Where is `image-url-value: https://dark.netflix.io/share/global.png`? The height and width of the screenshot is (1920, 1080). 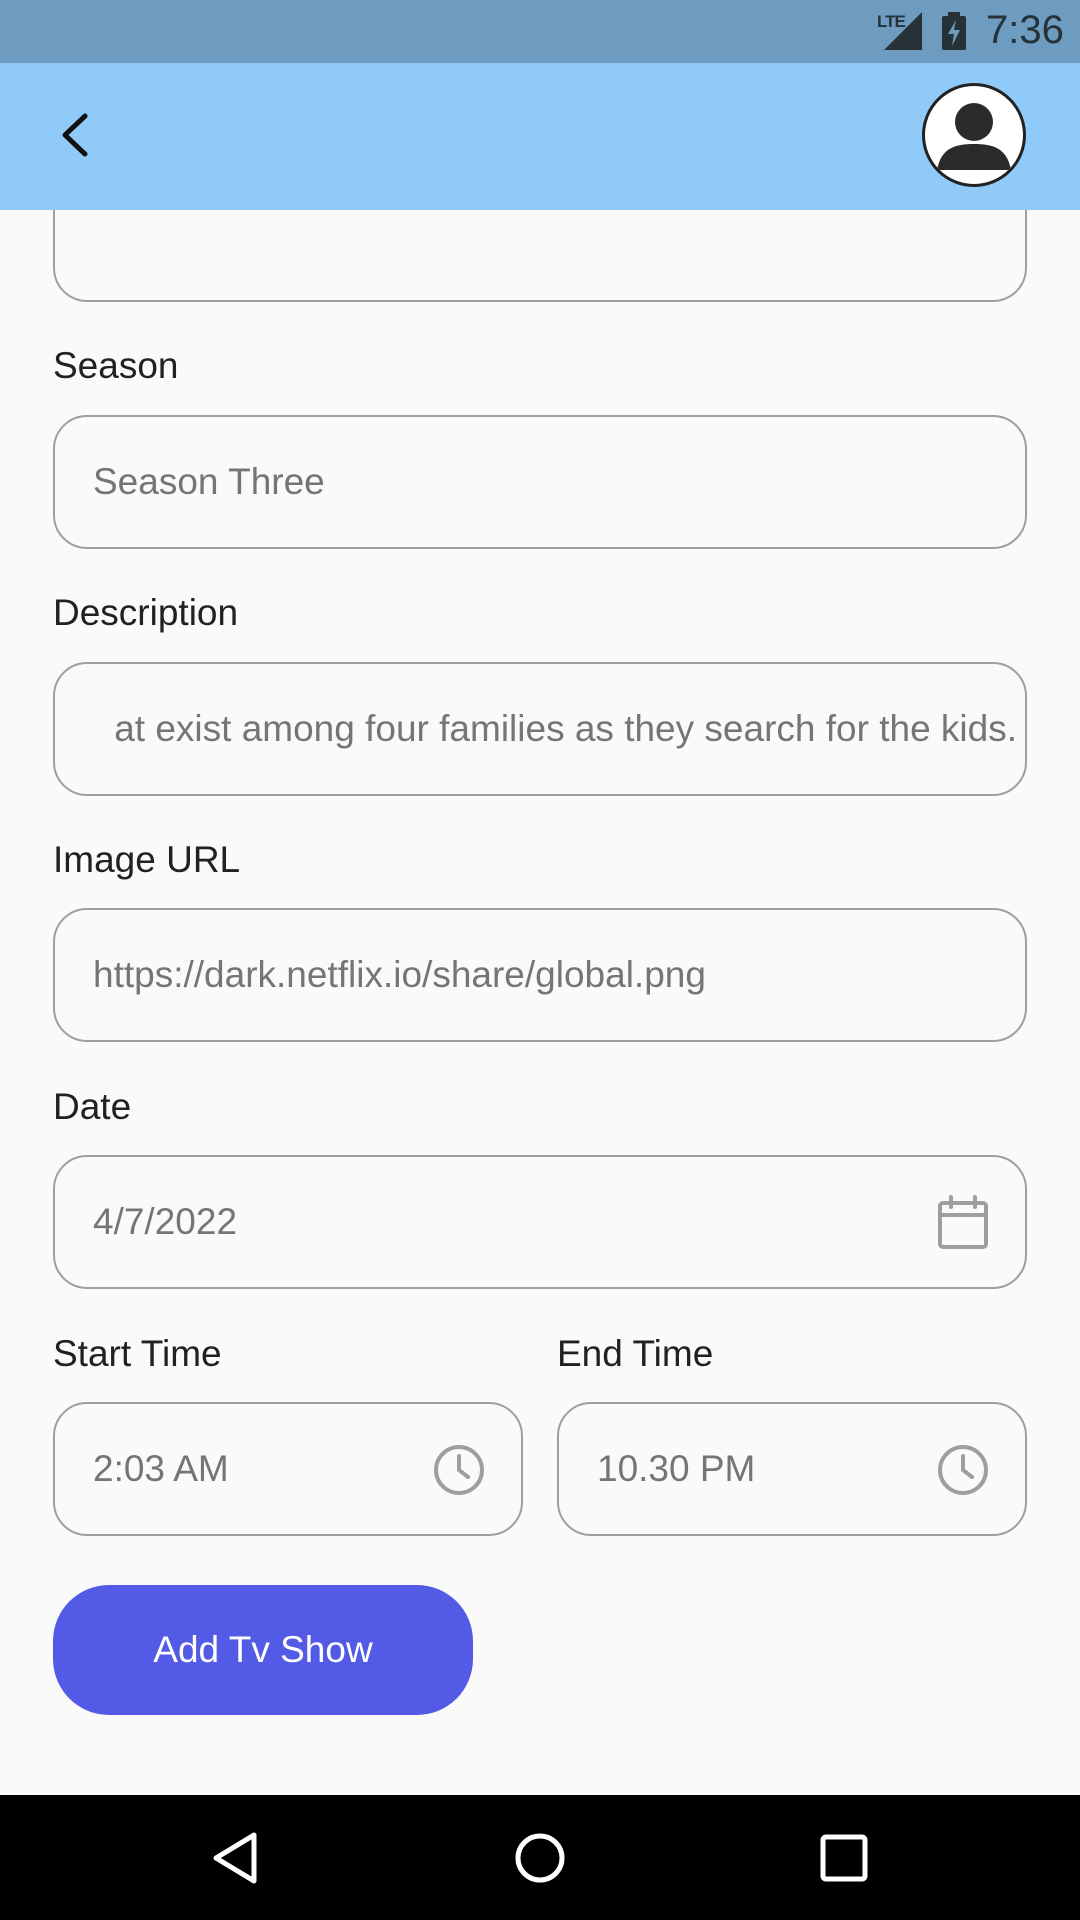 image-url-value: https://dark.netflix.io/share/global.png is located at coordinates (399, 974).